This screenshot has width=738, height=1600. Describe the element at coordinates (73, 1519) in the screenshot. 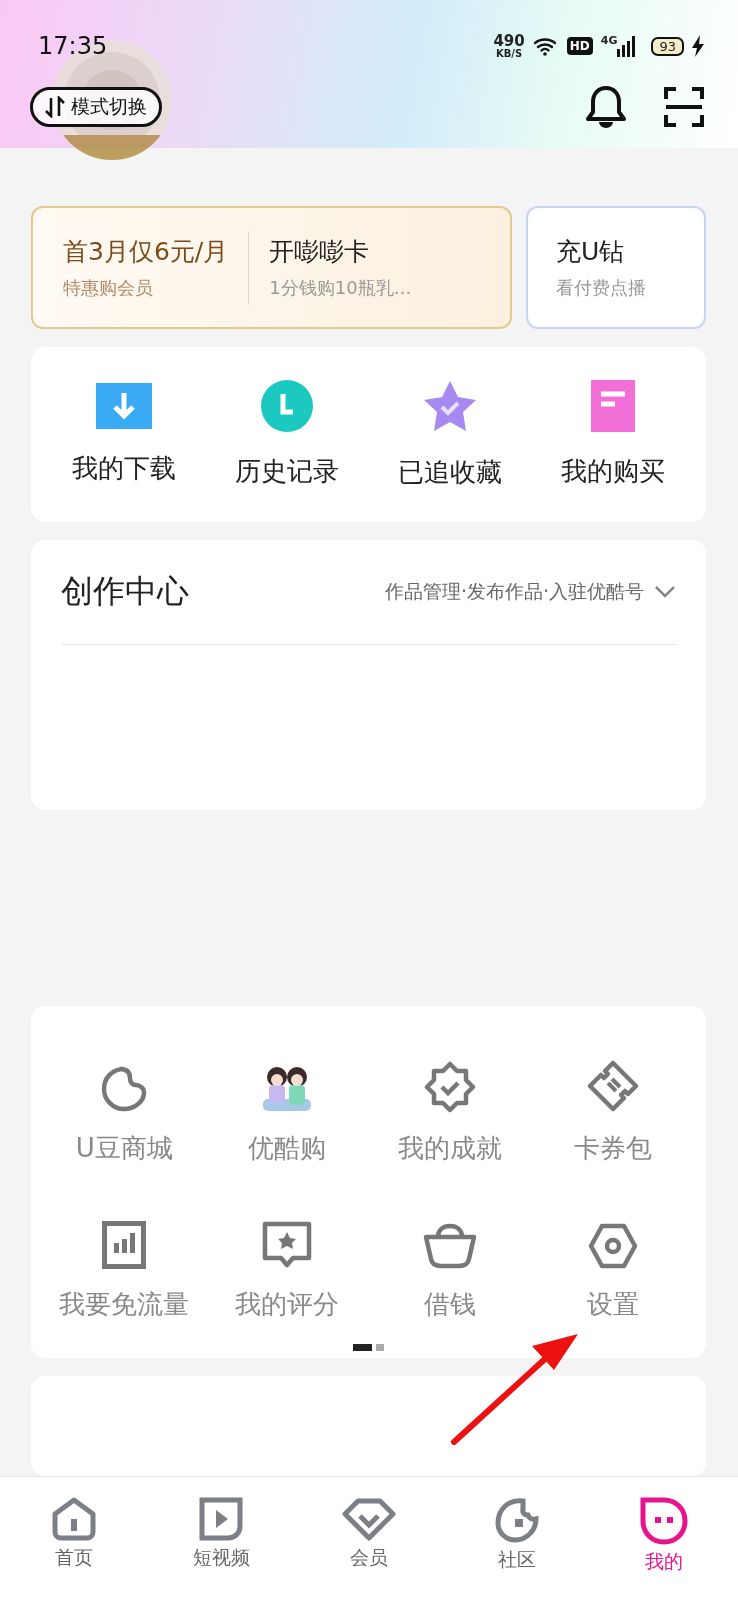

I see `home-icon` at that location.